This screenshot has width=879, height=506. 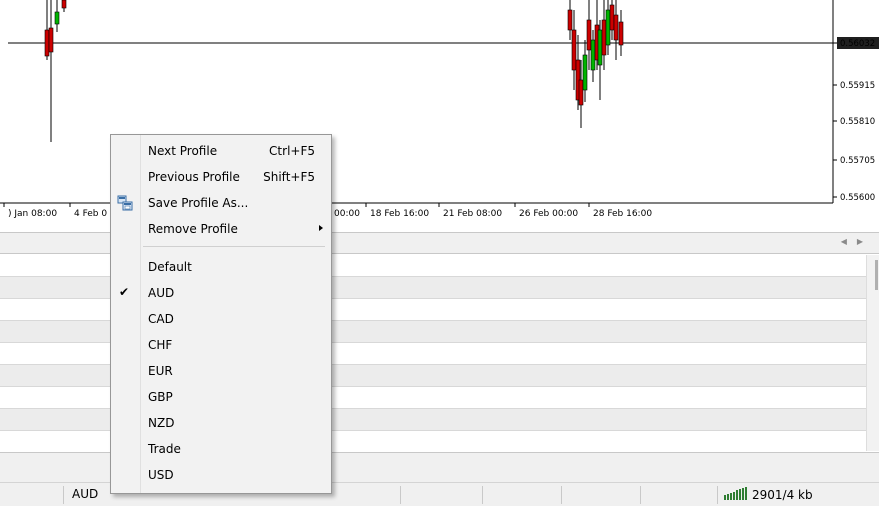 What do you see at coordinates (782, 495) in the screenshot?
I see `traffic-text: 2901/4 kb` at bounding box center [782, 495].